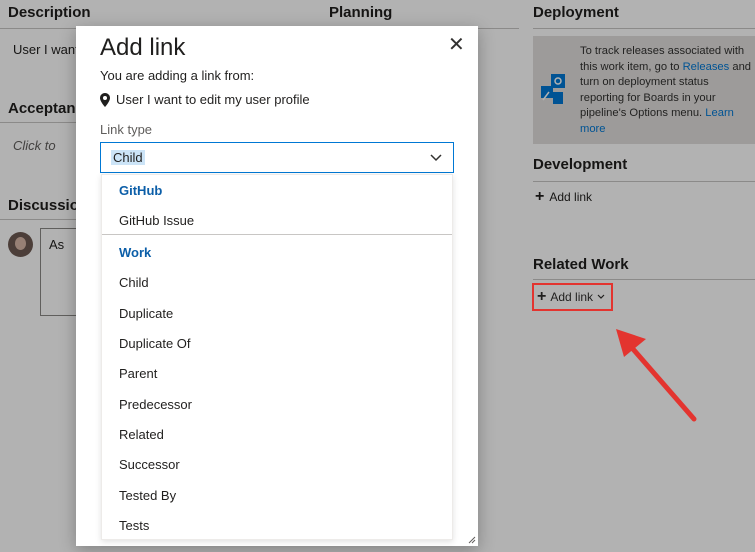  I want to click on dropdown-group-header: Work, so click(135, 252).